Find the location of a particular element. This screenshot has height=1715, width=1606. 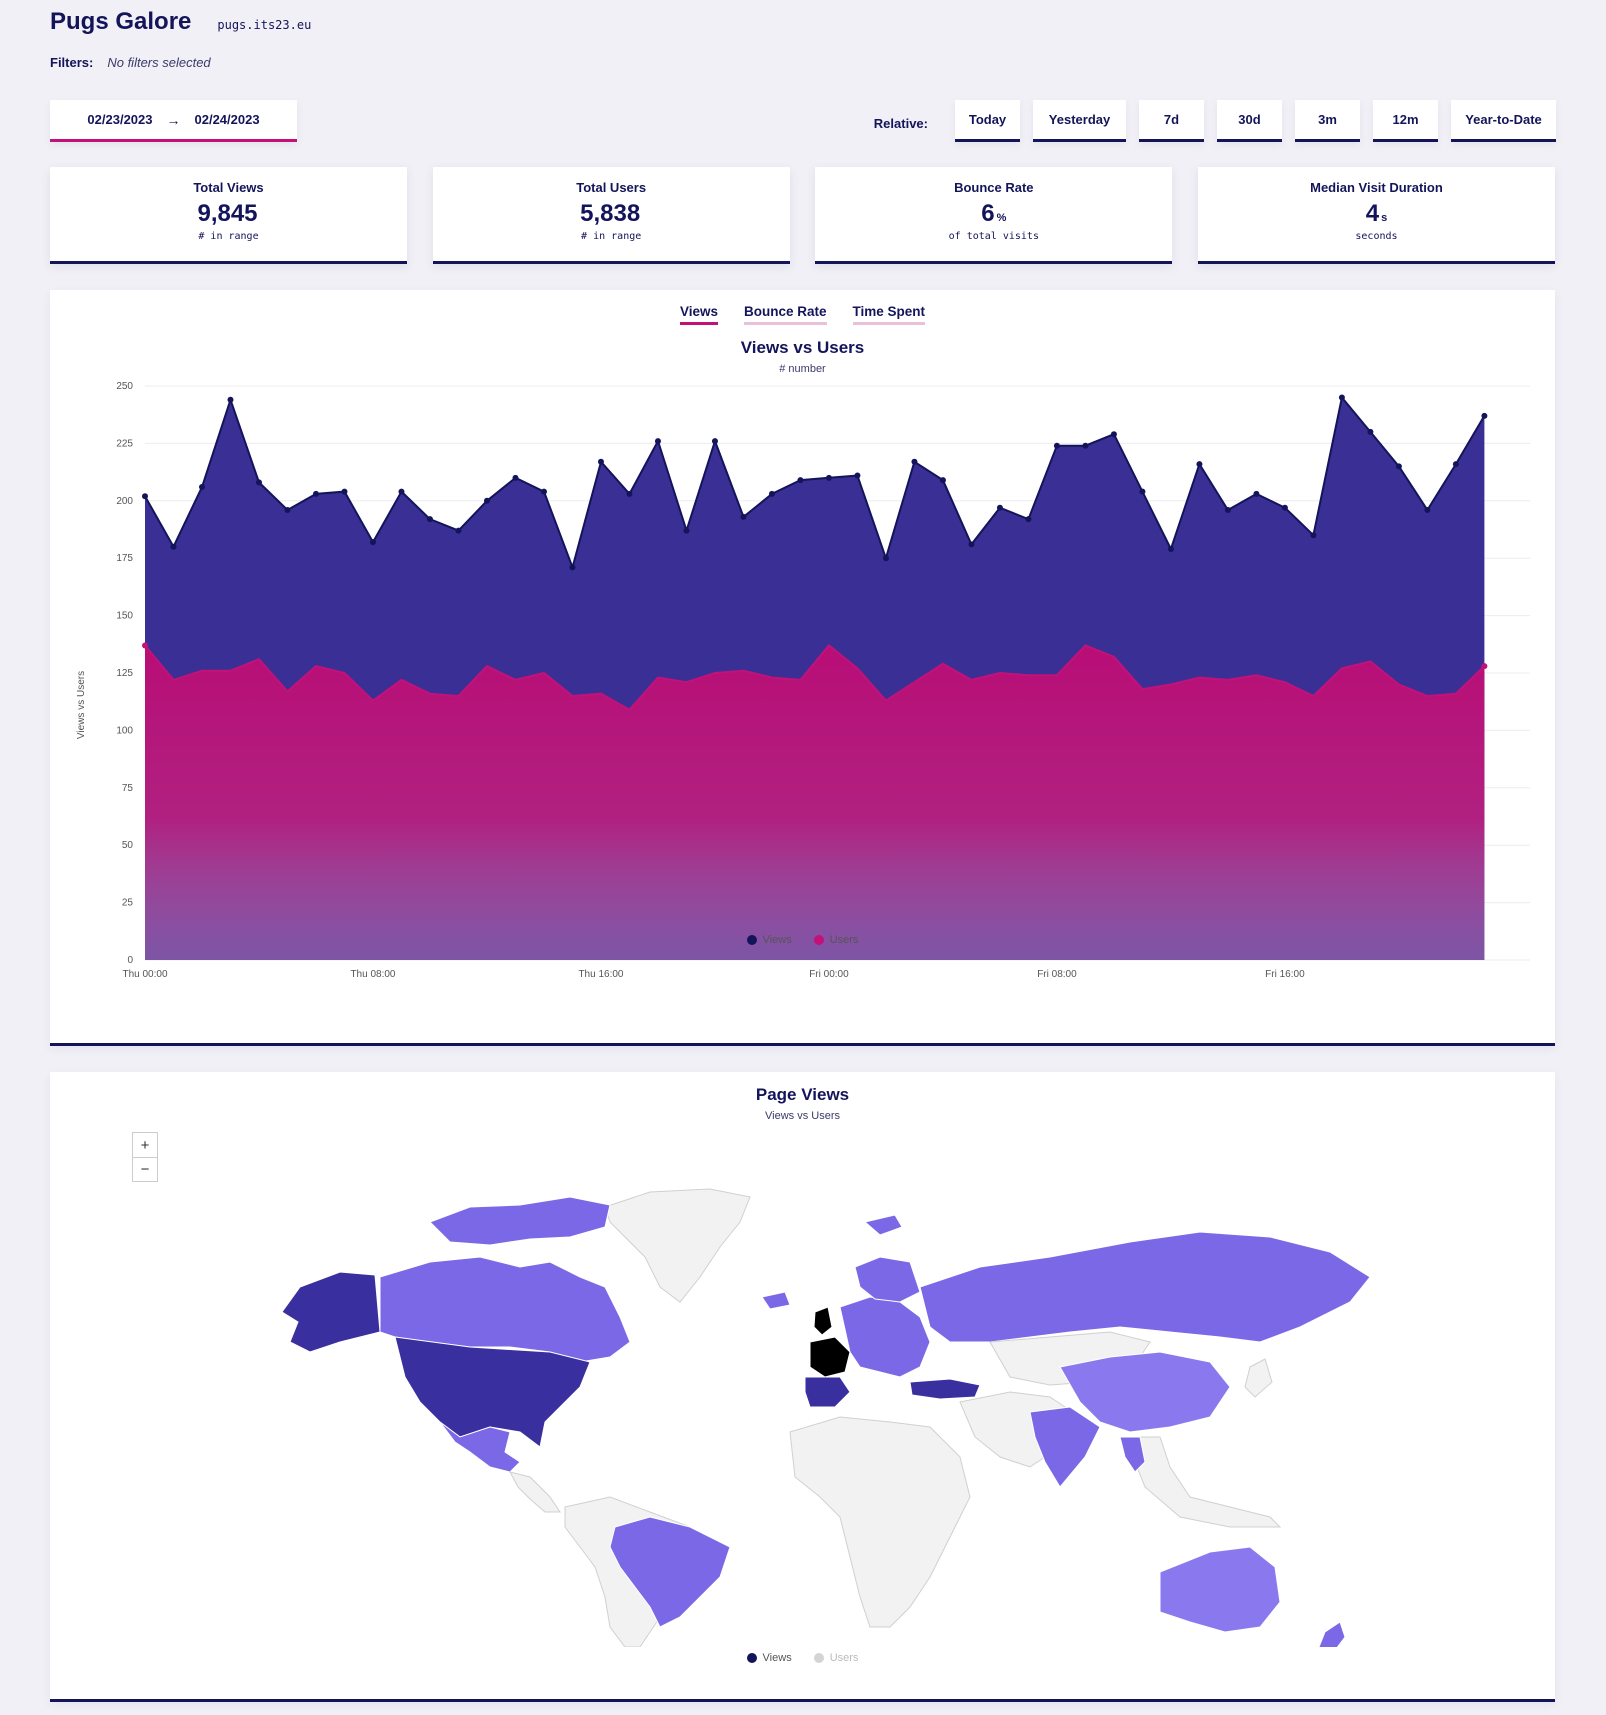

country-canada-islands is located at coordinates (520, 1221).